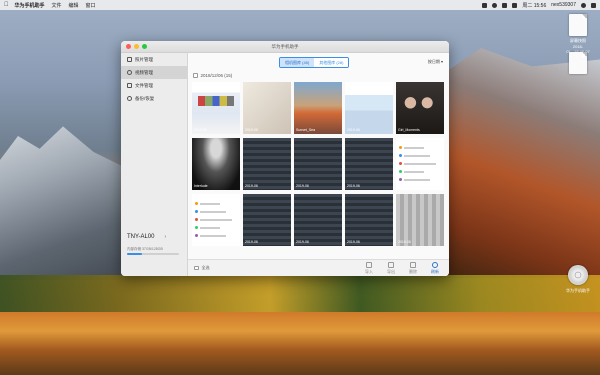  I want to click on desktop-disk-label: 华为手机助手, so click(578, 290).